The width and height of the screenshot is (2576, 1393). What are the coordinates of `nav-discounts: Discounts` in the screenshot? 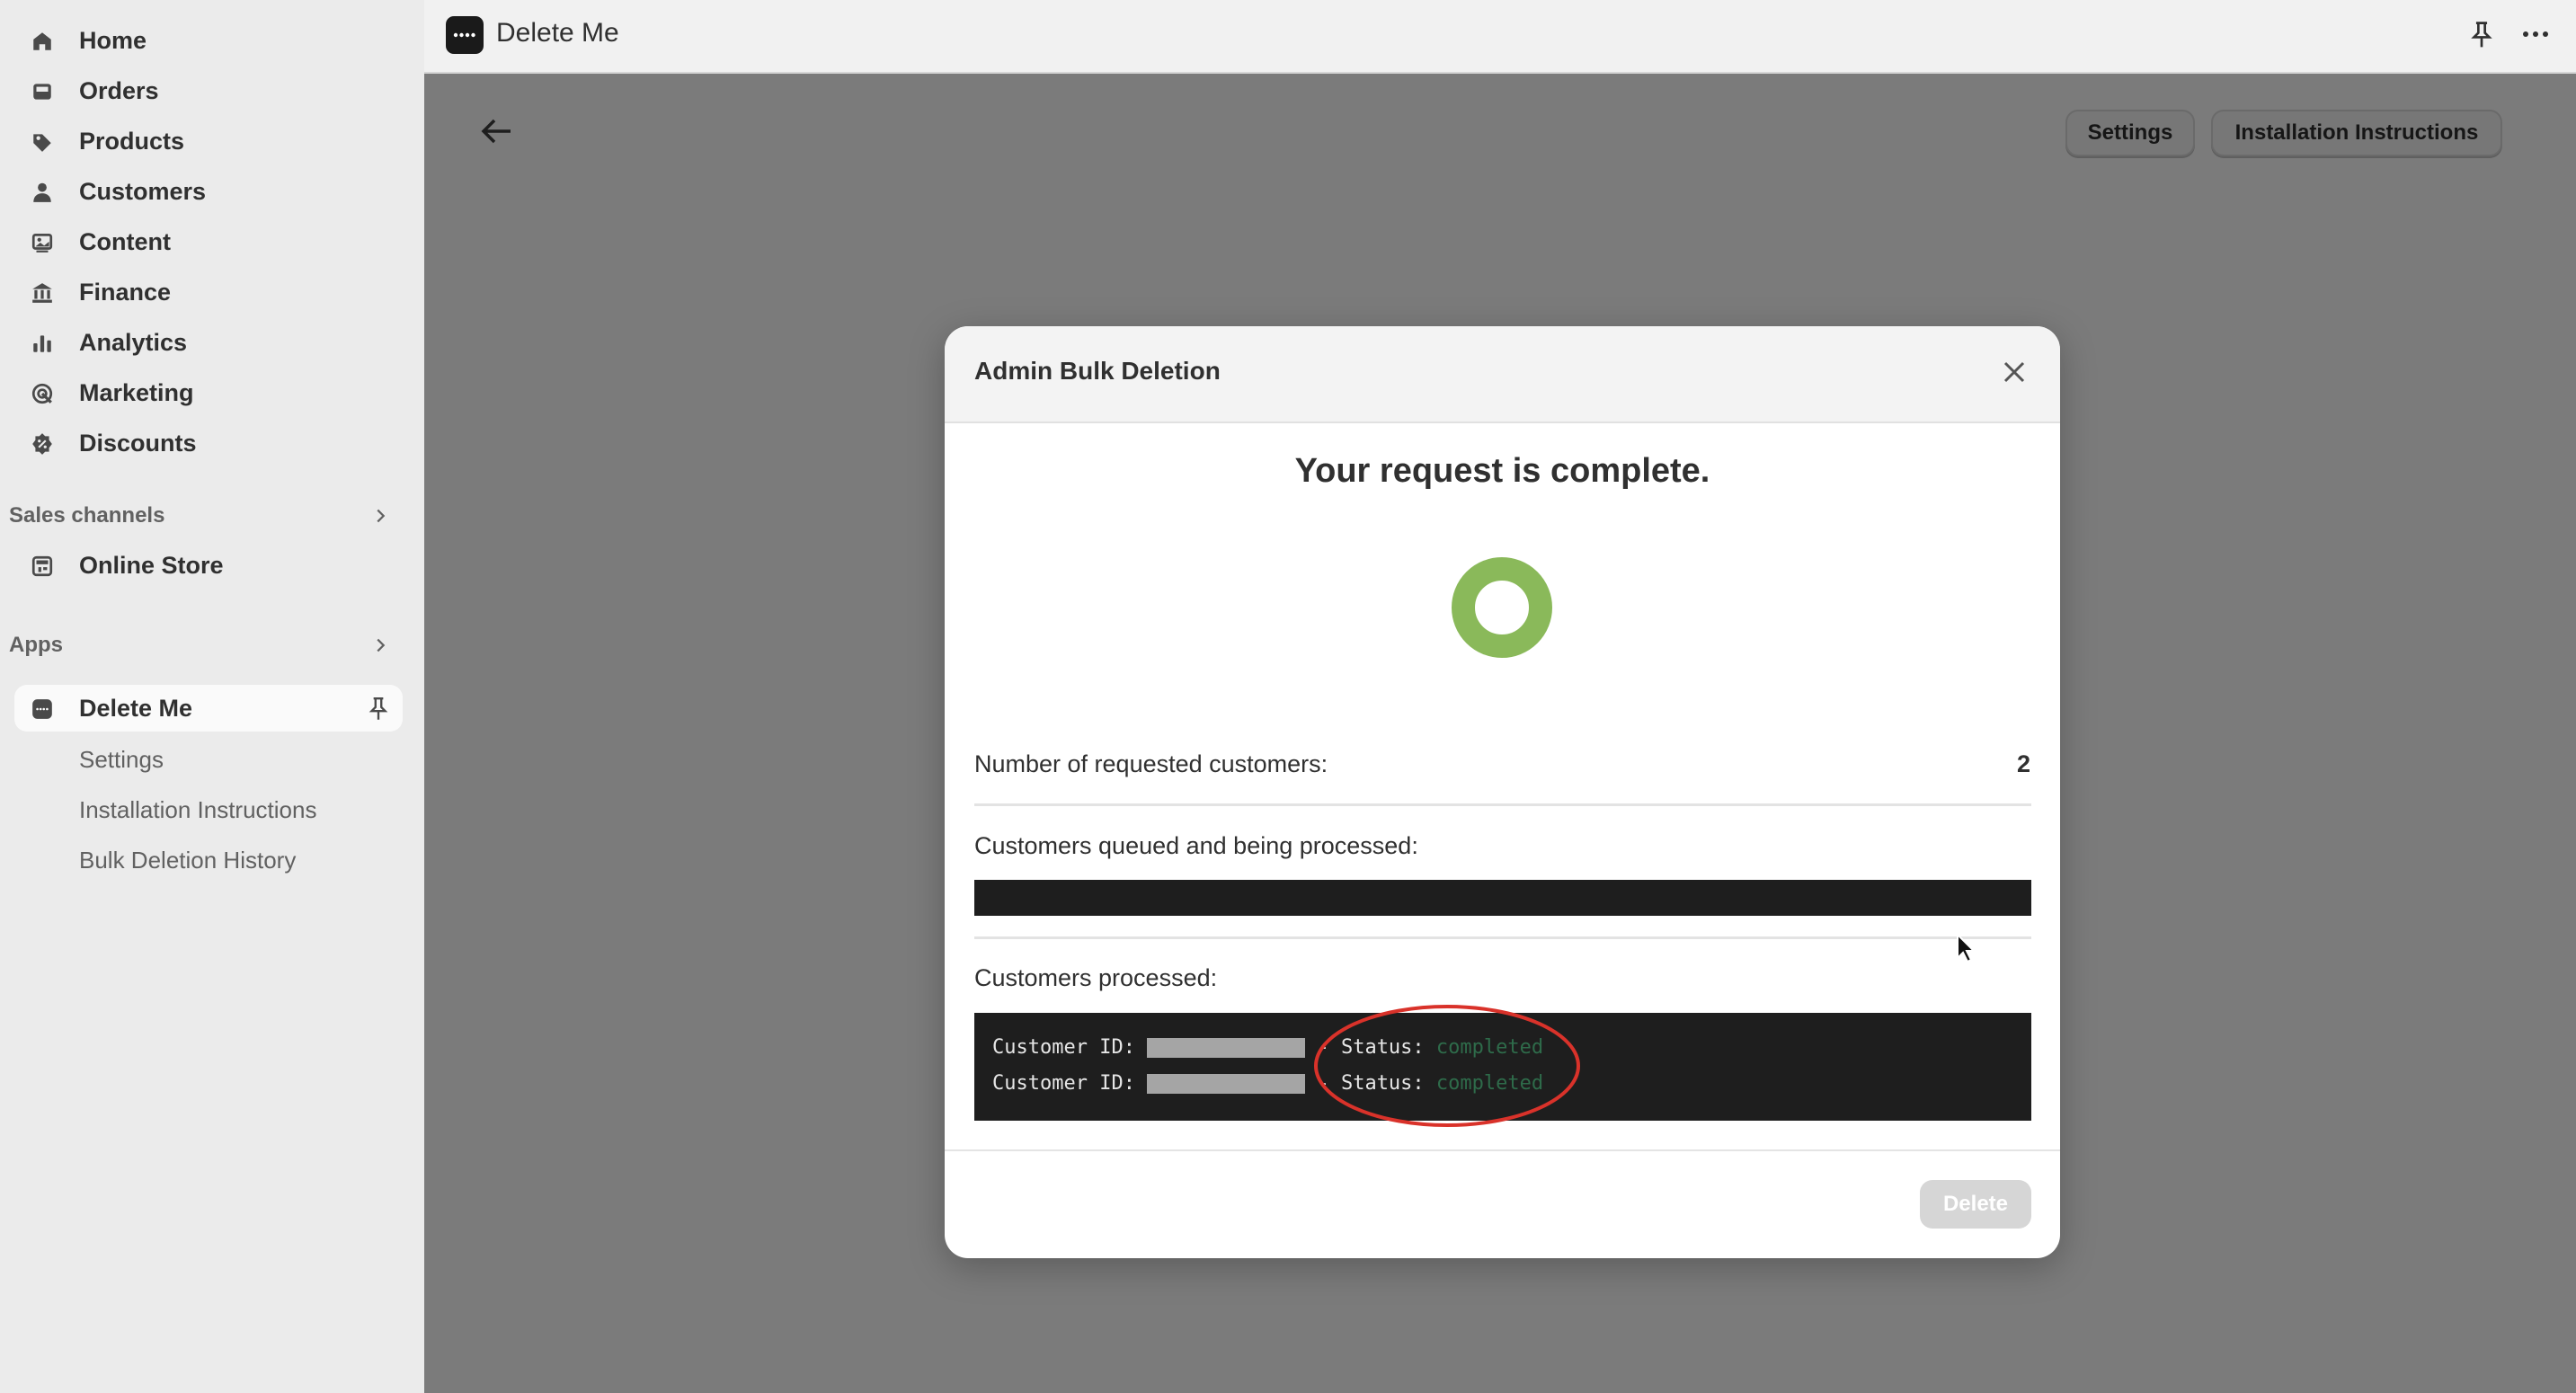 It's located at (208, 443).